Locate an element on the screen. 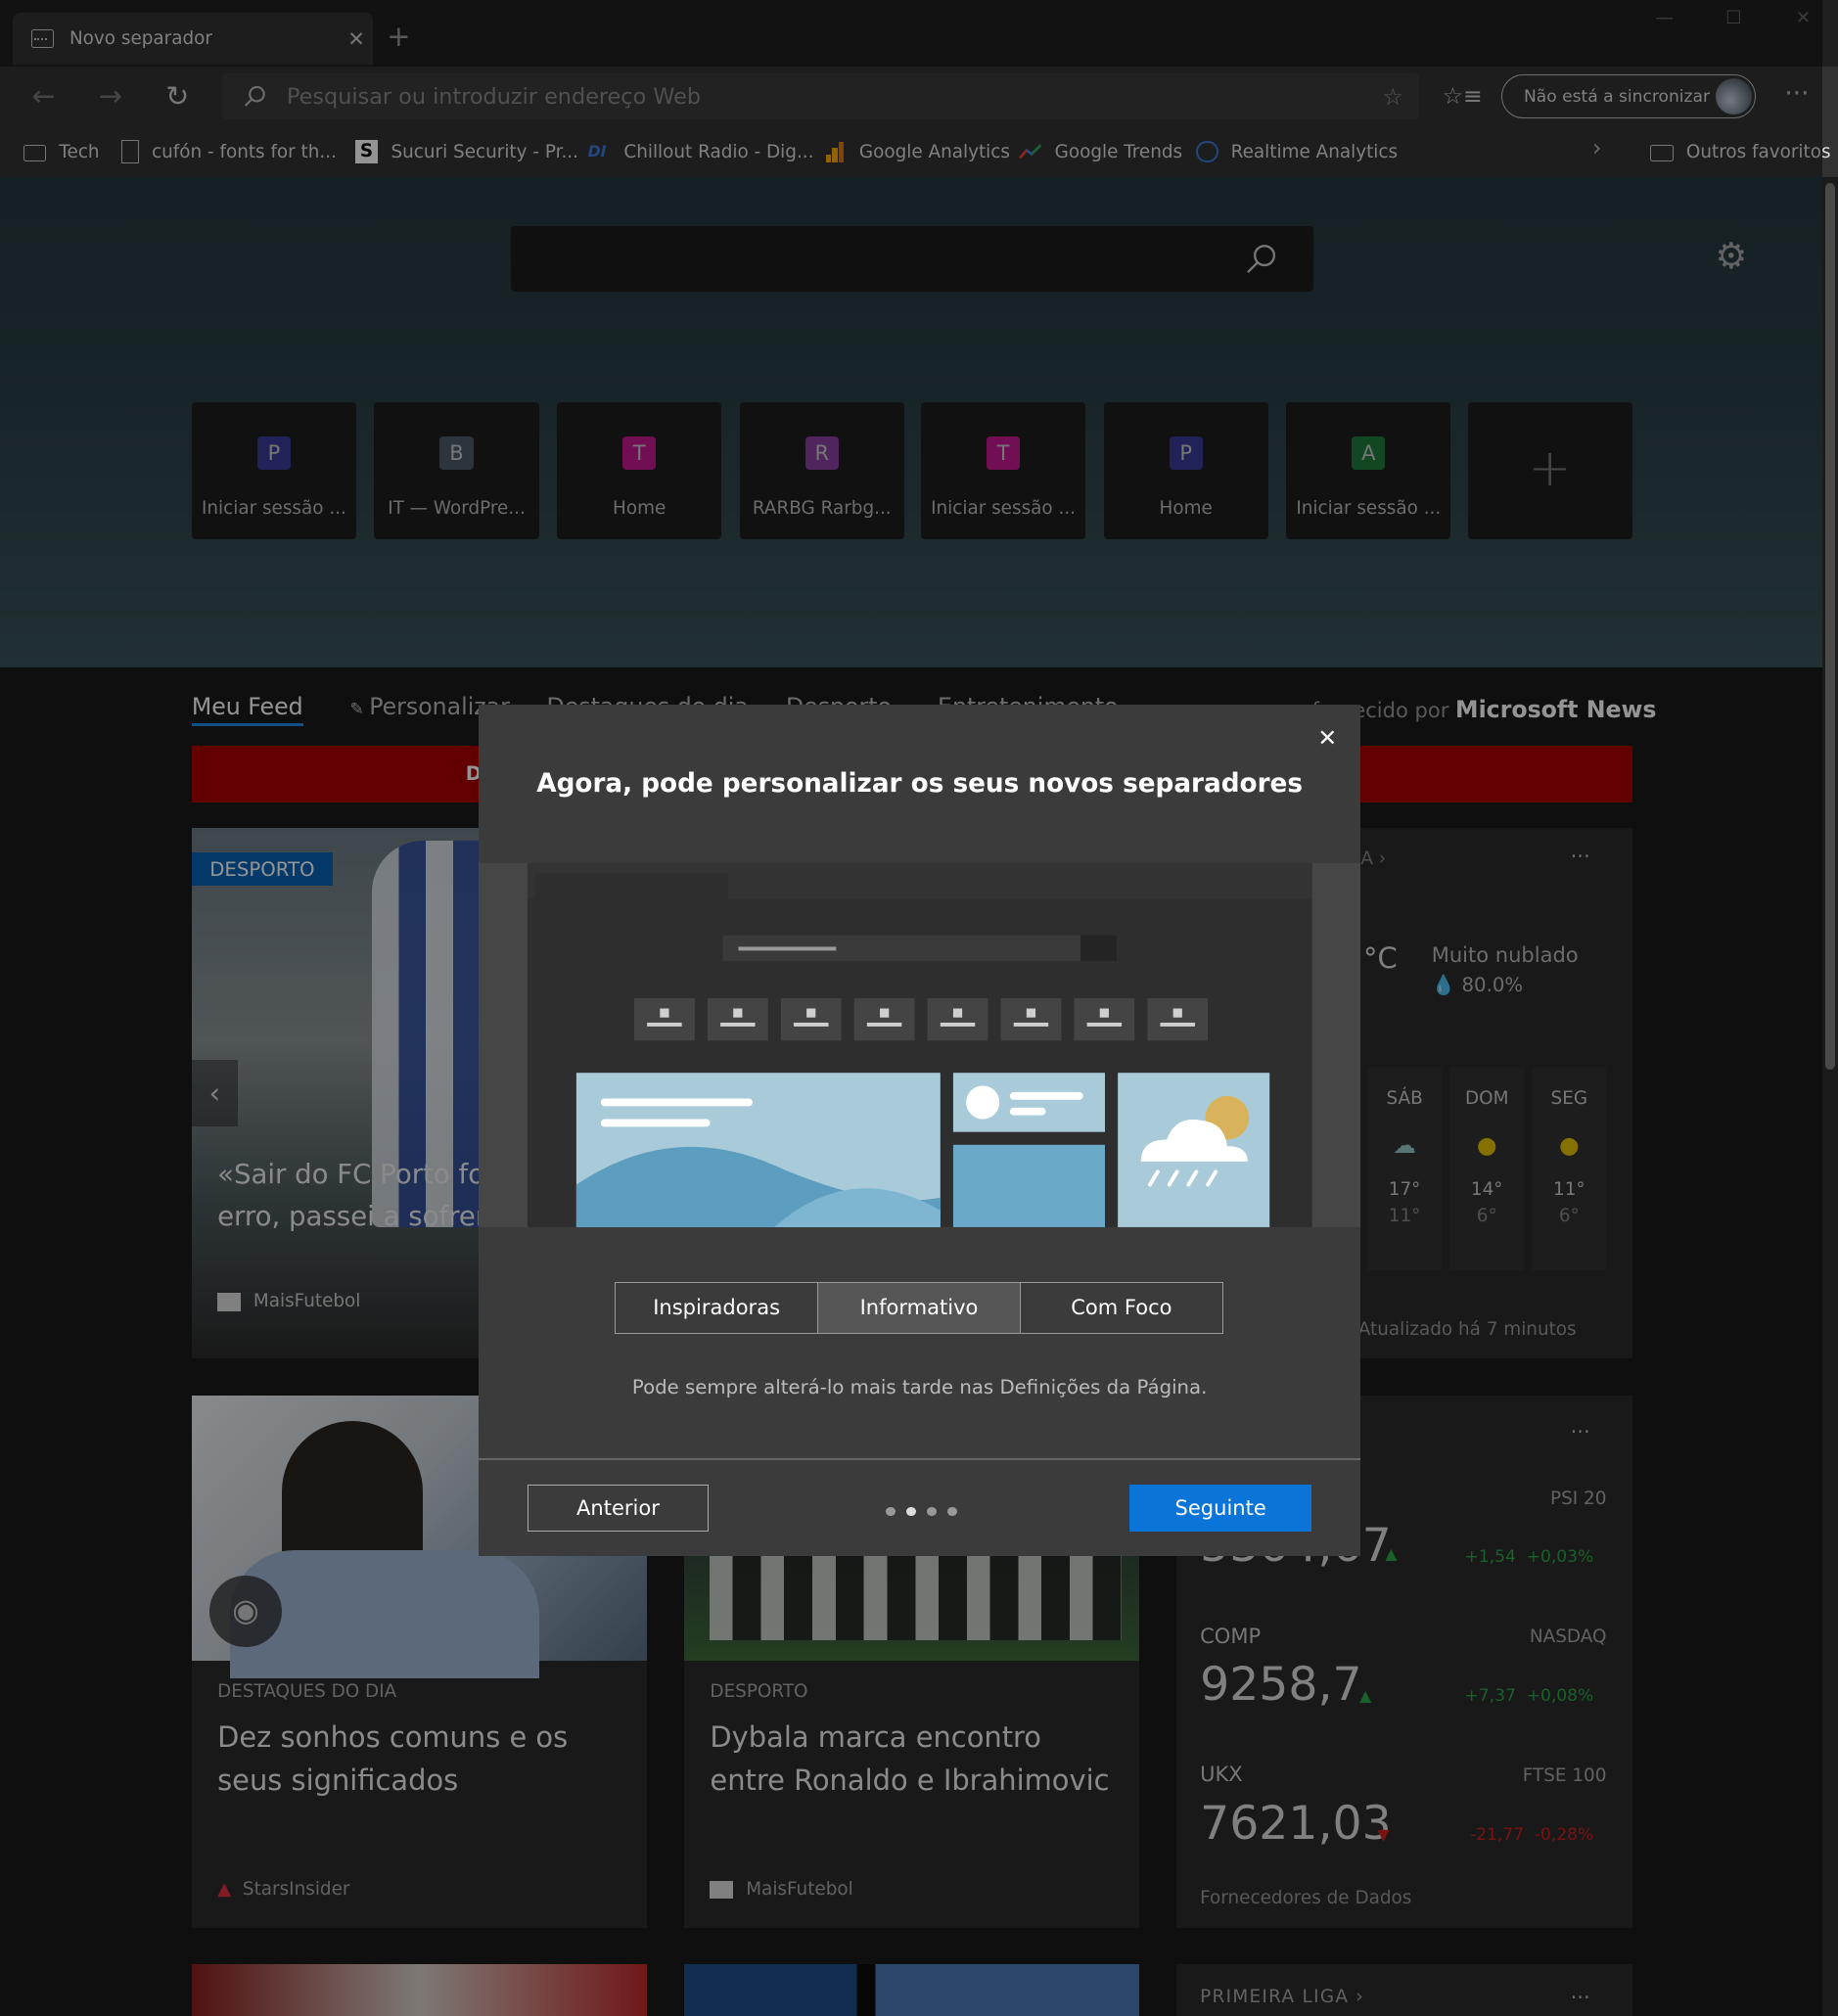 This screenshot has width=1838, height=2016. divider is located at coordinates (919, 1459).